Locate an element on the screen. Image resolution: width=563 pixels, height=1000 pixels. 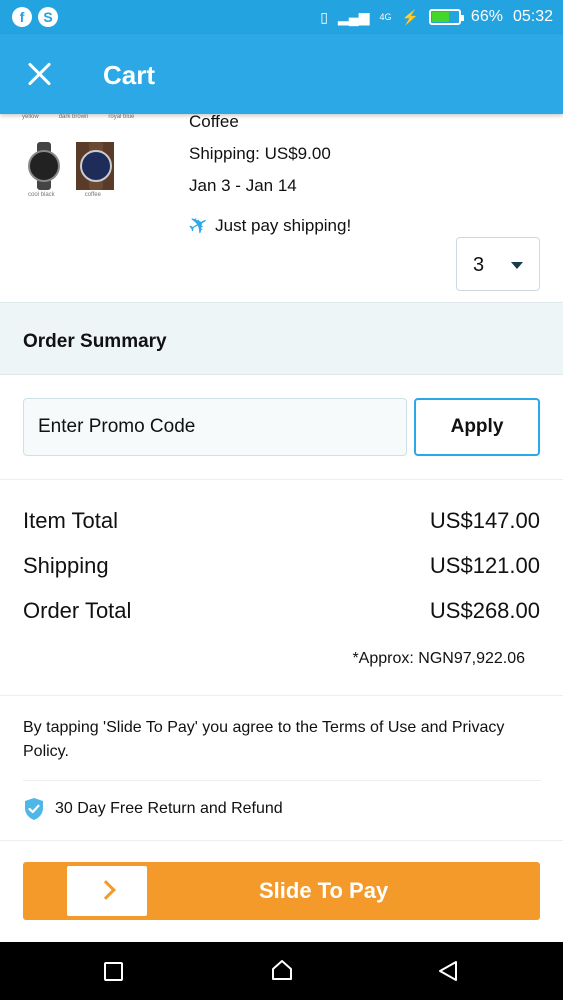
refund-notice: 30 Day Free Return and Refund is located at coordinates (153, 809).